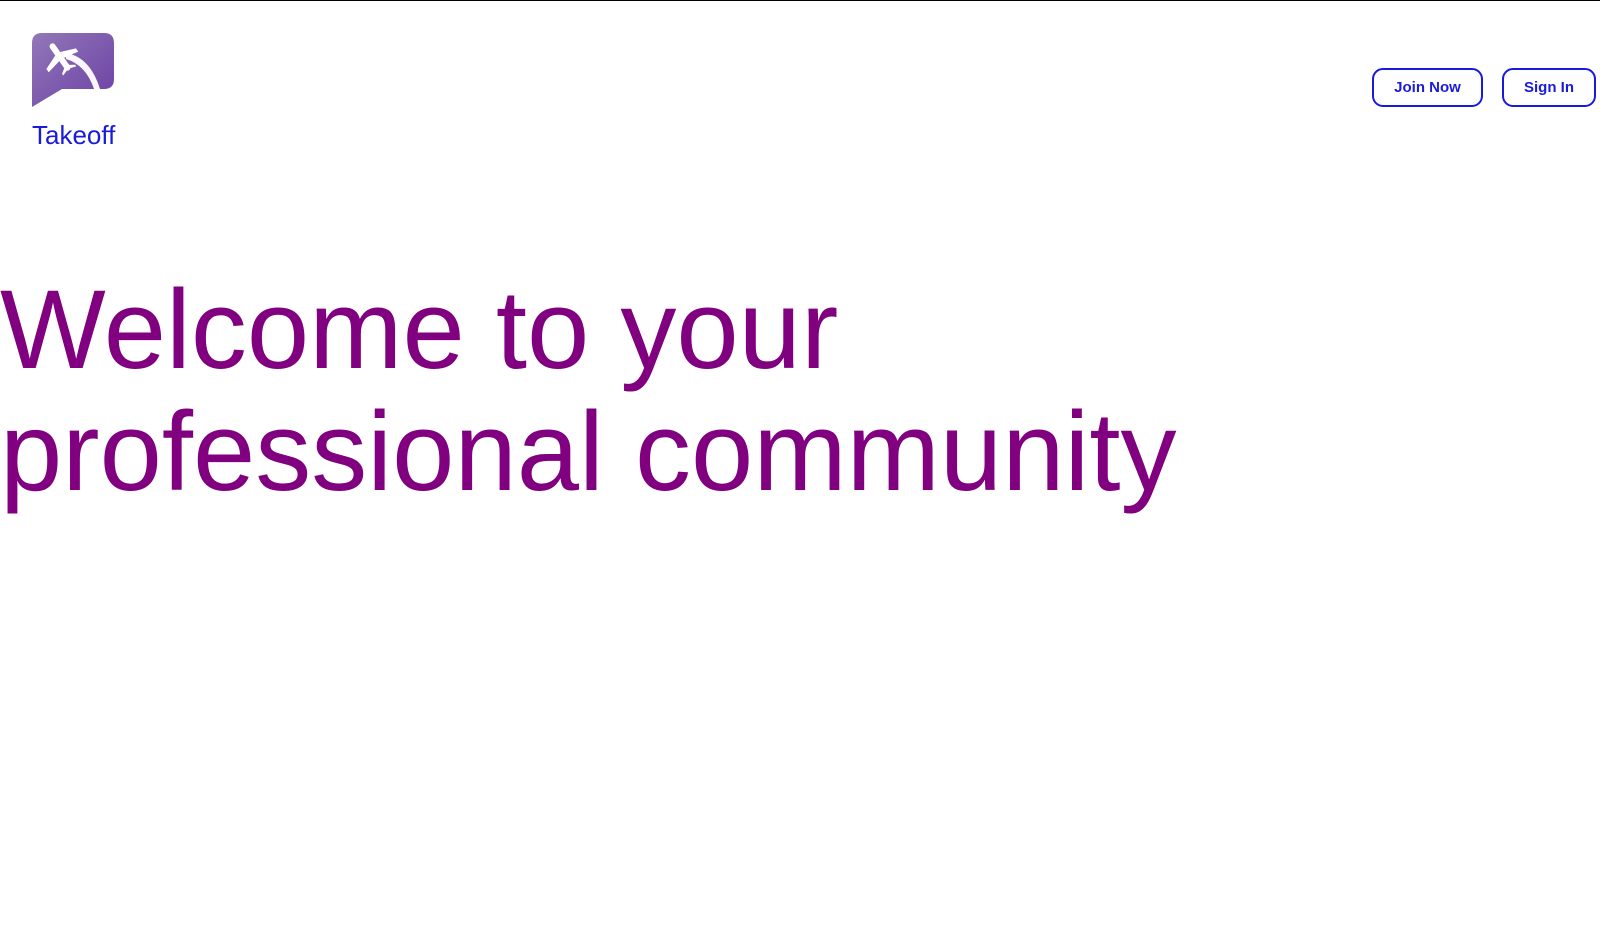 The image size is (1600, 932). I want to click on join-now-button: Join Now, so click(1427, 87).